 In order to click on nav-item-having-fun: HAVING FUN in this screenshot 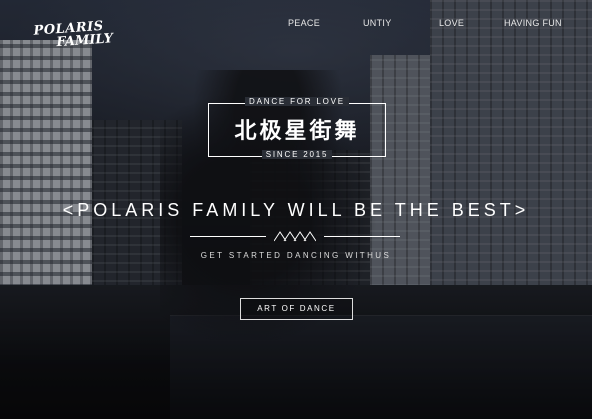, I will do `click(533, 23)`.